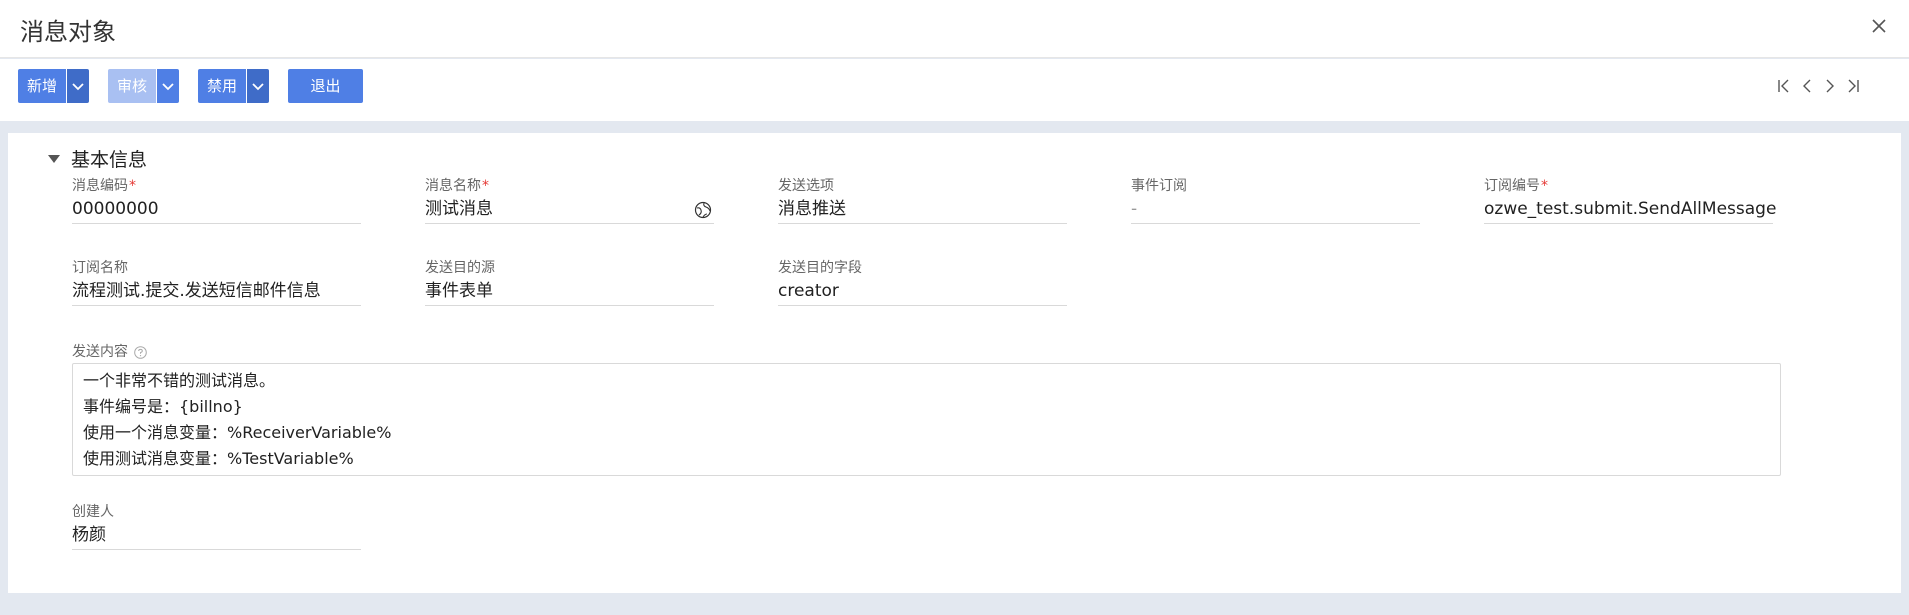 This screenshot has width=1909, height=615. Describe the element at coordinates (237, 432) in the screenshot. I see `content-line: 使用一个消息变量：%ReceiverVariable%` at that location.